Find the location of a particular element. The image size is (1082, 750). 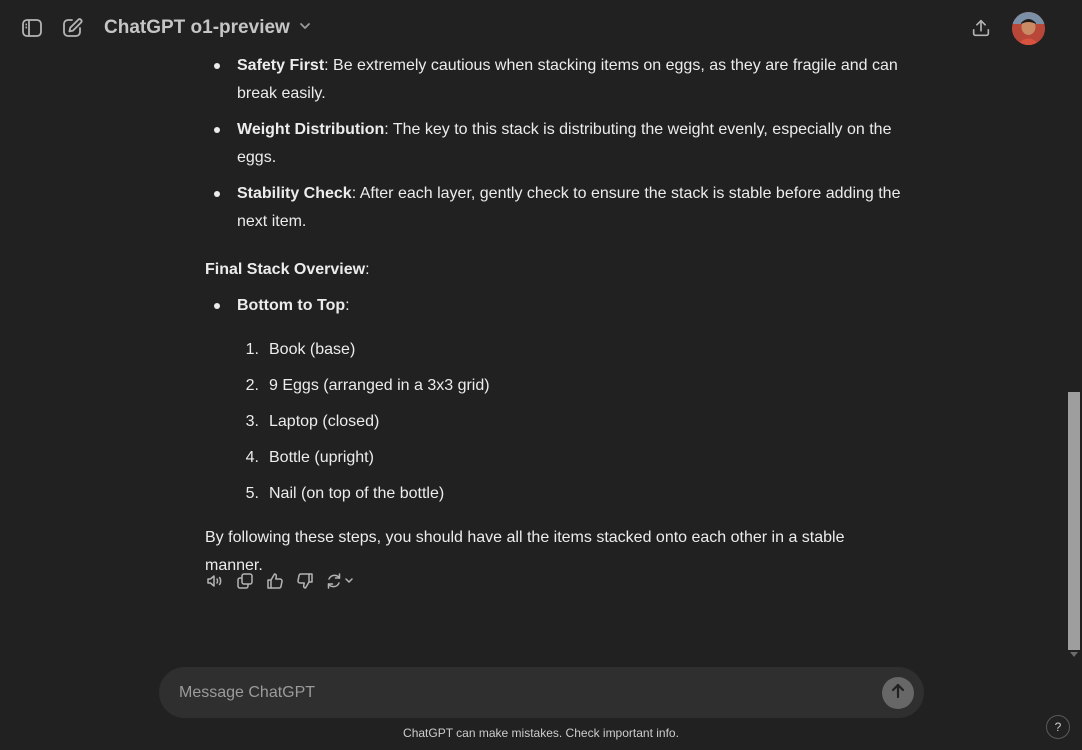

step-text: 9 Eggs (arranged in a 3x3 grid) is located at coordinates (379, 385).